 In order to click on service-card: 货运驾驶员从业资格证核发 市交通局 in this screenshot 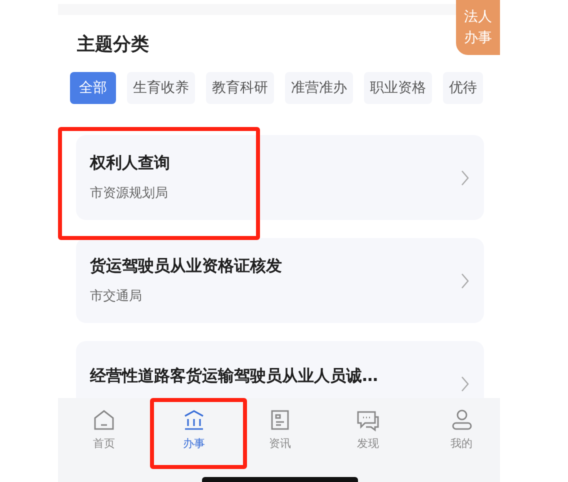, I will do `click(280, 280)`.